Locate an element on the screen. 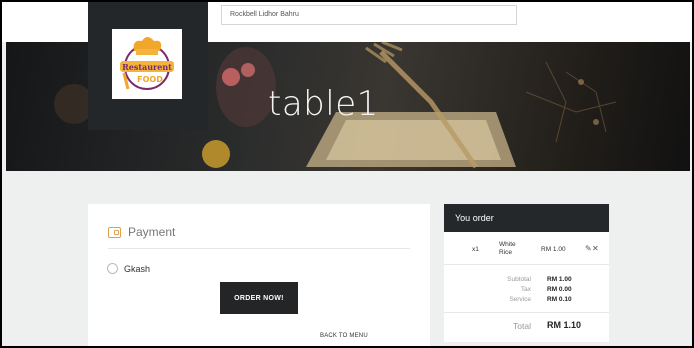  total-value: RM 1.10 is located at coordinates (564, 325).